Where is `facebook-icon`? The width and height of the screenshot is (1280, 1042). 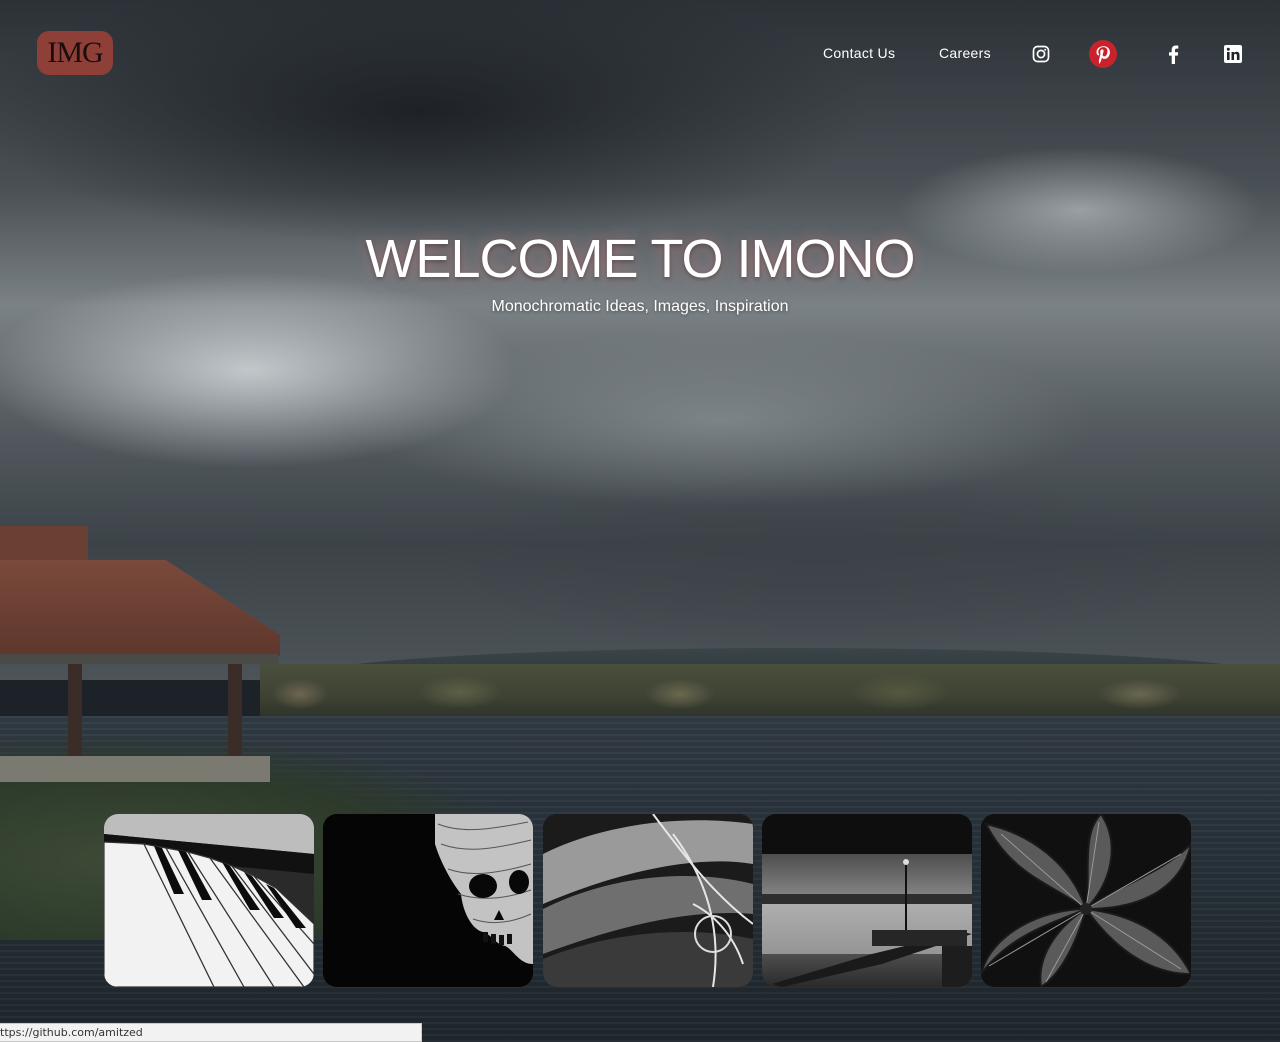
facebook-icon is located at coordinates (1173, 54).